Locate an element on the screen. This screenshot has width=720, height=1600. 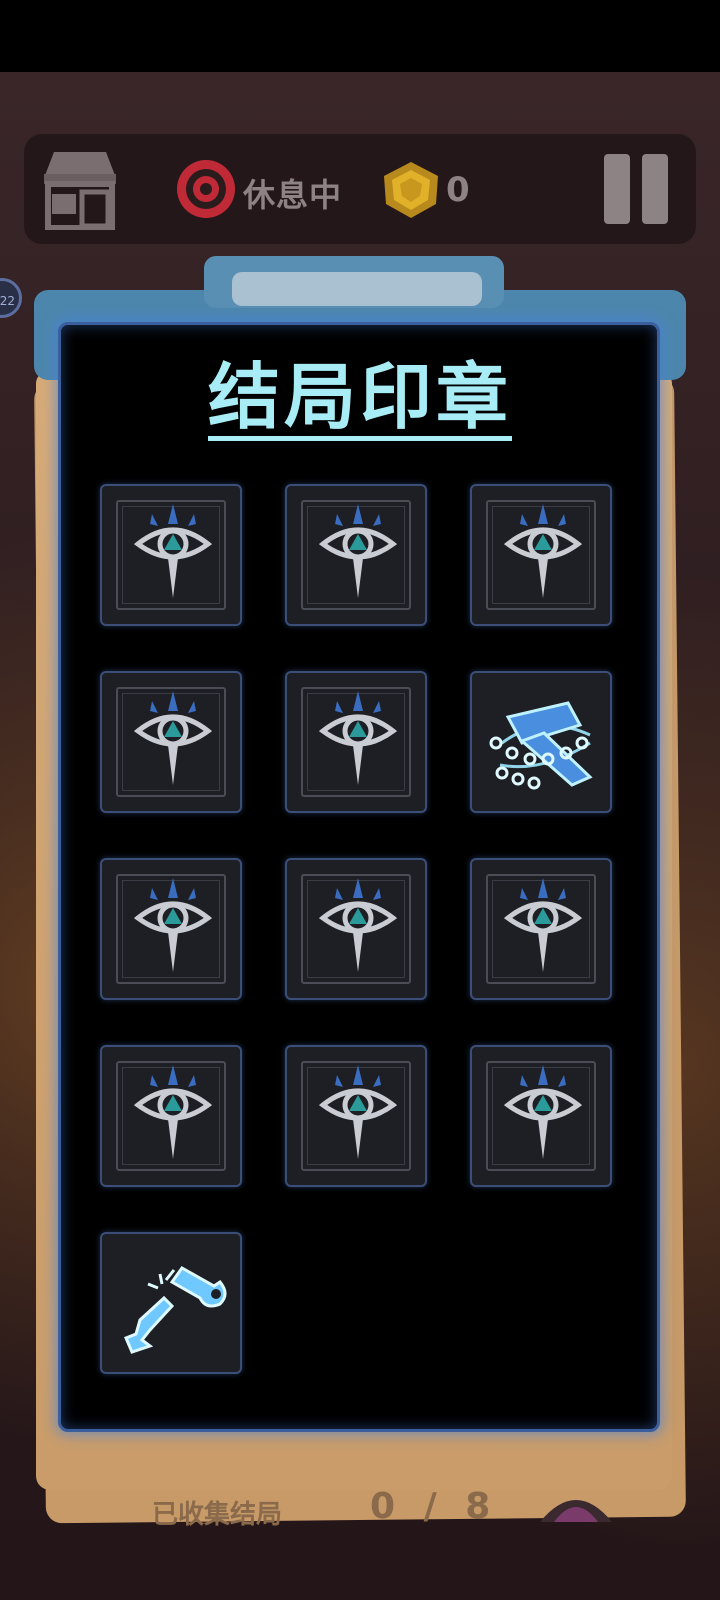
coin-icon is located at coordinates (411, 190).